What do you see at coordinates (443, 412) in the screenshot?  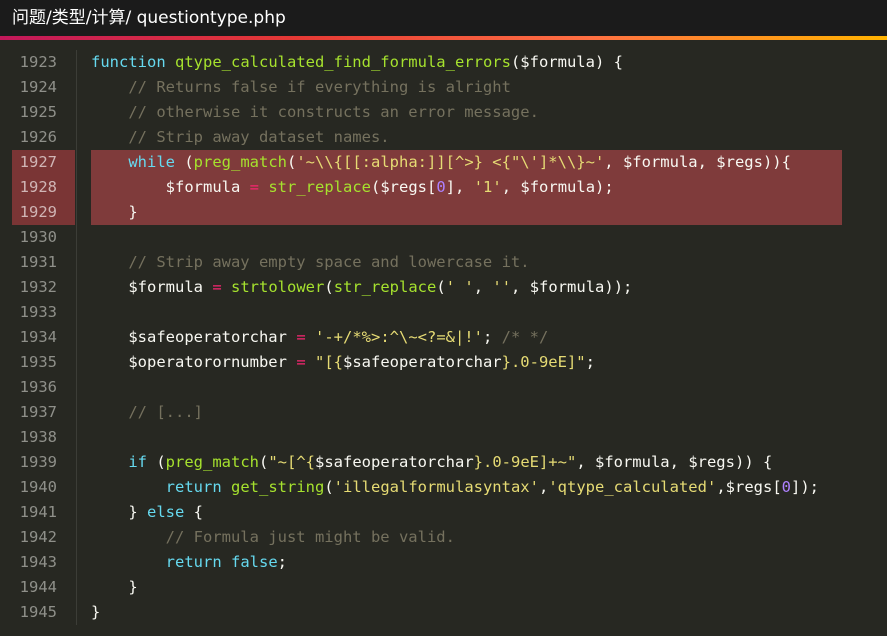 I see `code-line: 1937 // [...]` at bounding box center [443, 412].